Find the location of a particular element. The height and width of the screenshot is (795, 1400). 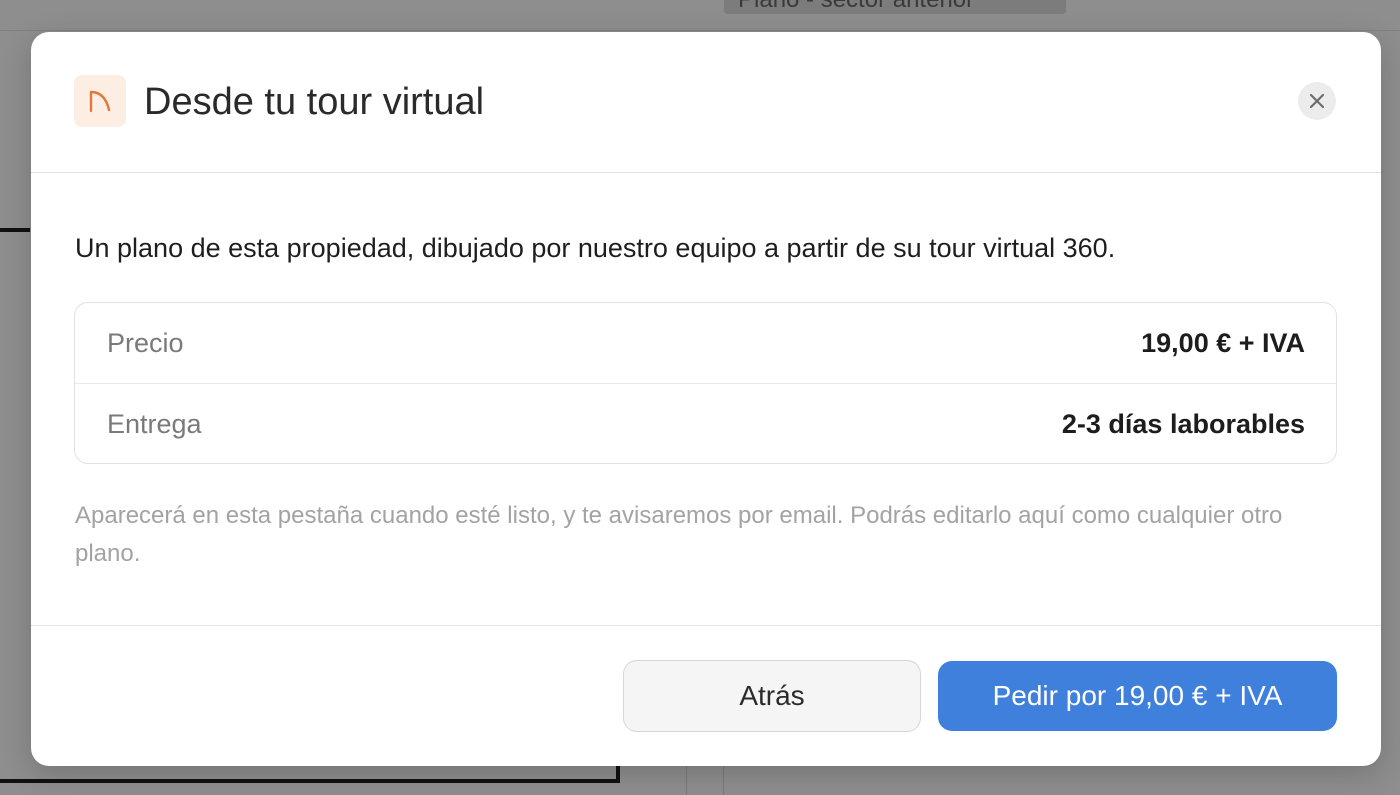

backdrop-tab-chip-label: Plano - sector anterior is located at coordinates (856, 6).